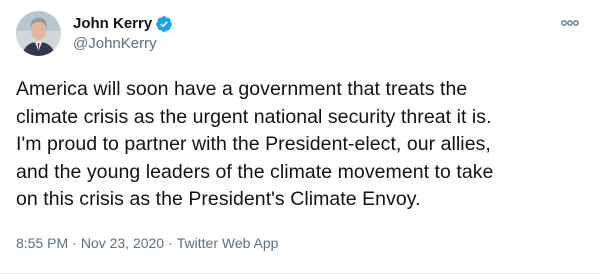  I want to click on name-row: John Kerry, so click(123, 24).